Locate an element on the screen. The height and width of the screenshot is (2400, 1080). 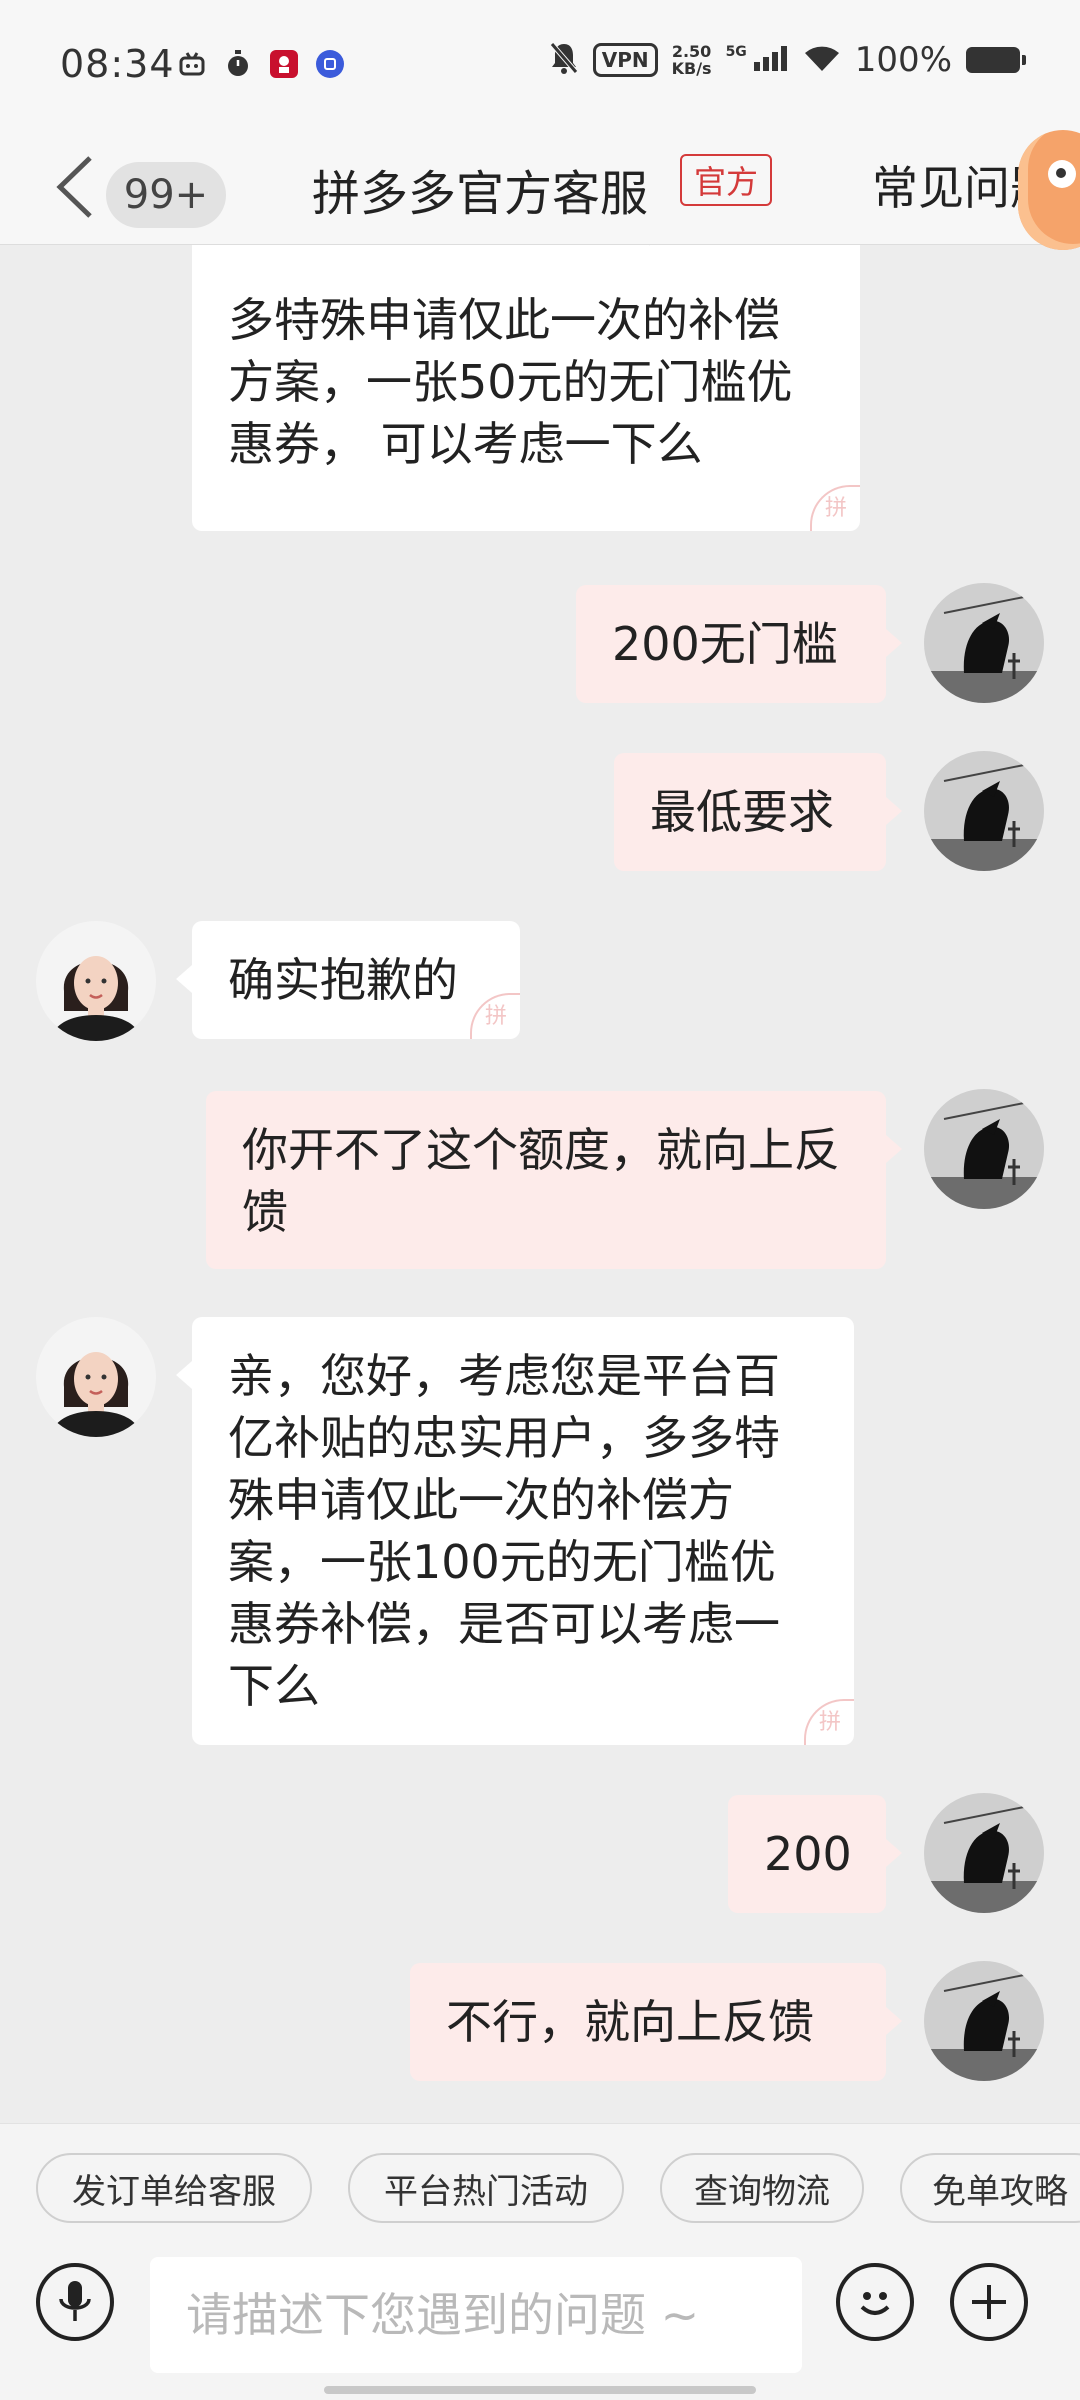
user-message: 200无门槛 is located at coordinates (739, 644).